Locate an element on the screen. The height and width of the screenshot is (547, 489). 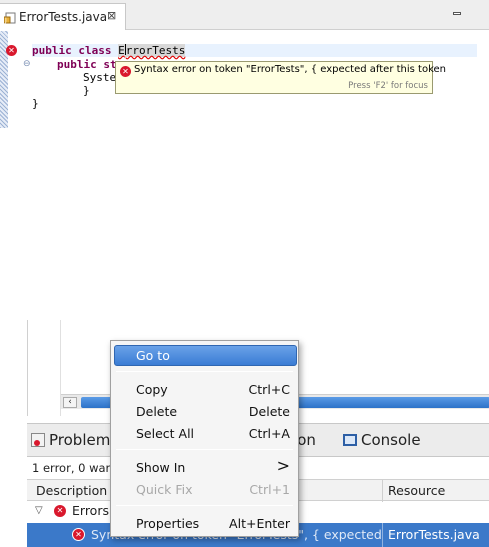
menu-item-select-all: Select All Ctrl+A is located at coordinates (204, 434).